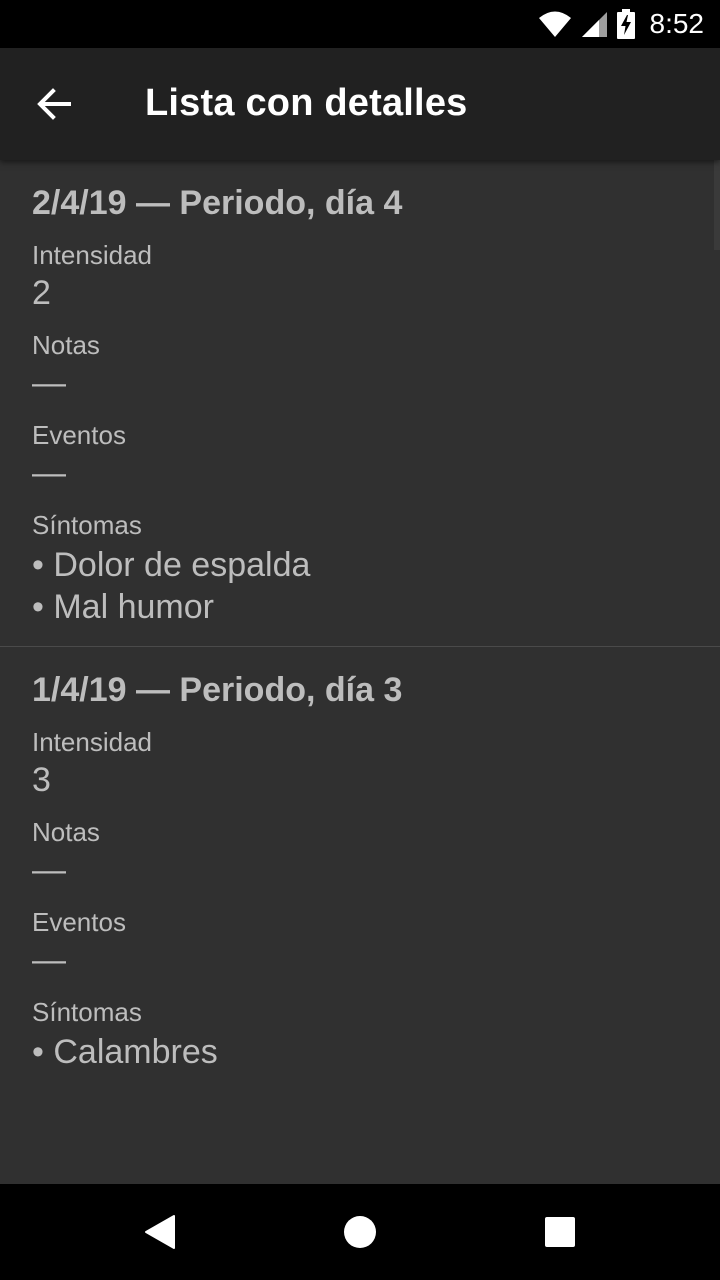  I want to click on page-title: Lista con detalles, so click(306, 103).